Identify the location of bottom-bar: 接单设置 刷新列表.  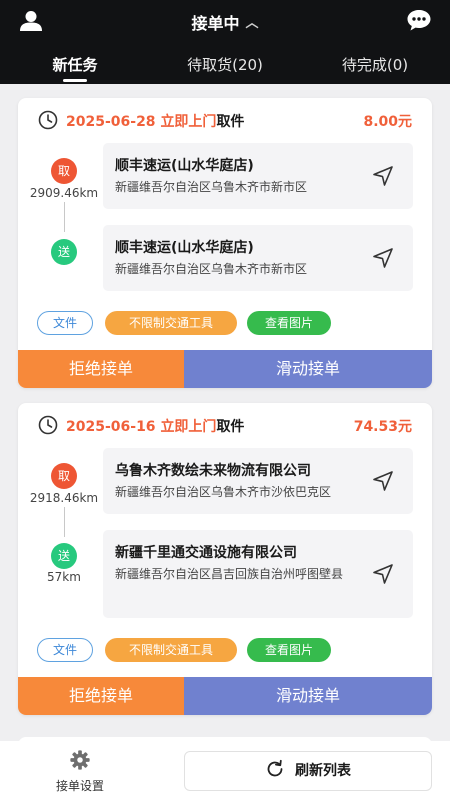
(225, 770).